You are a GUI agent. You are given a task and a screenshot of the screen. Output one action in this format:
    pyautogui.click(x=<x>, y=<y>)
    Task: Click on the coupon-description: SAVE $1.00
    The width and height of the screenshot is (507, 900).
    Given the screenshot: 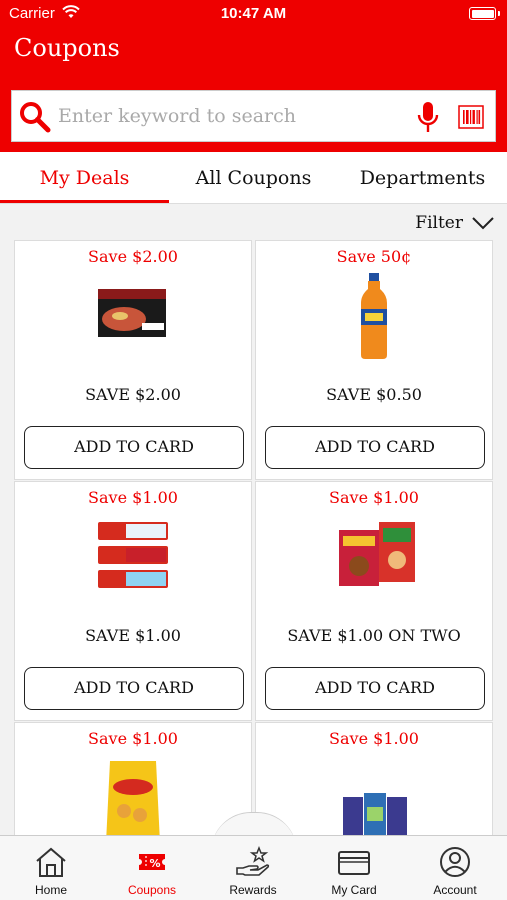 What is the action you would take?
    pyautogui.click(x=133, y=635)
    